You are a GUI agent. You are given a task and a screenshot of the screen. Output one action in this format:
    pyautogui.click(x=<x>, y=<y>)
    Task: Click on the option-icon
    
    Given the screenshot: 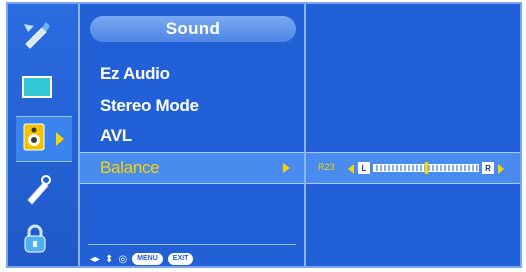 What is the action you would take?
    pyautogui.click(x=37, y=191)
    